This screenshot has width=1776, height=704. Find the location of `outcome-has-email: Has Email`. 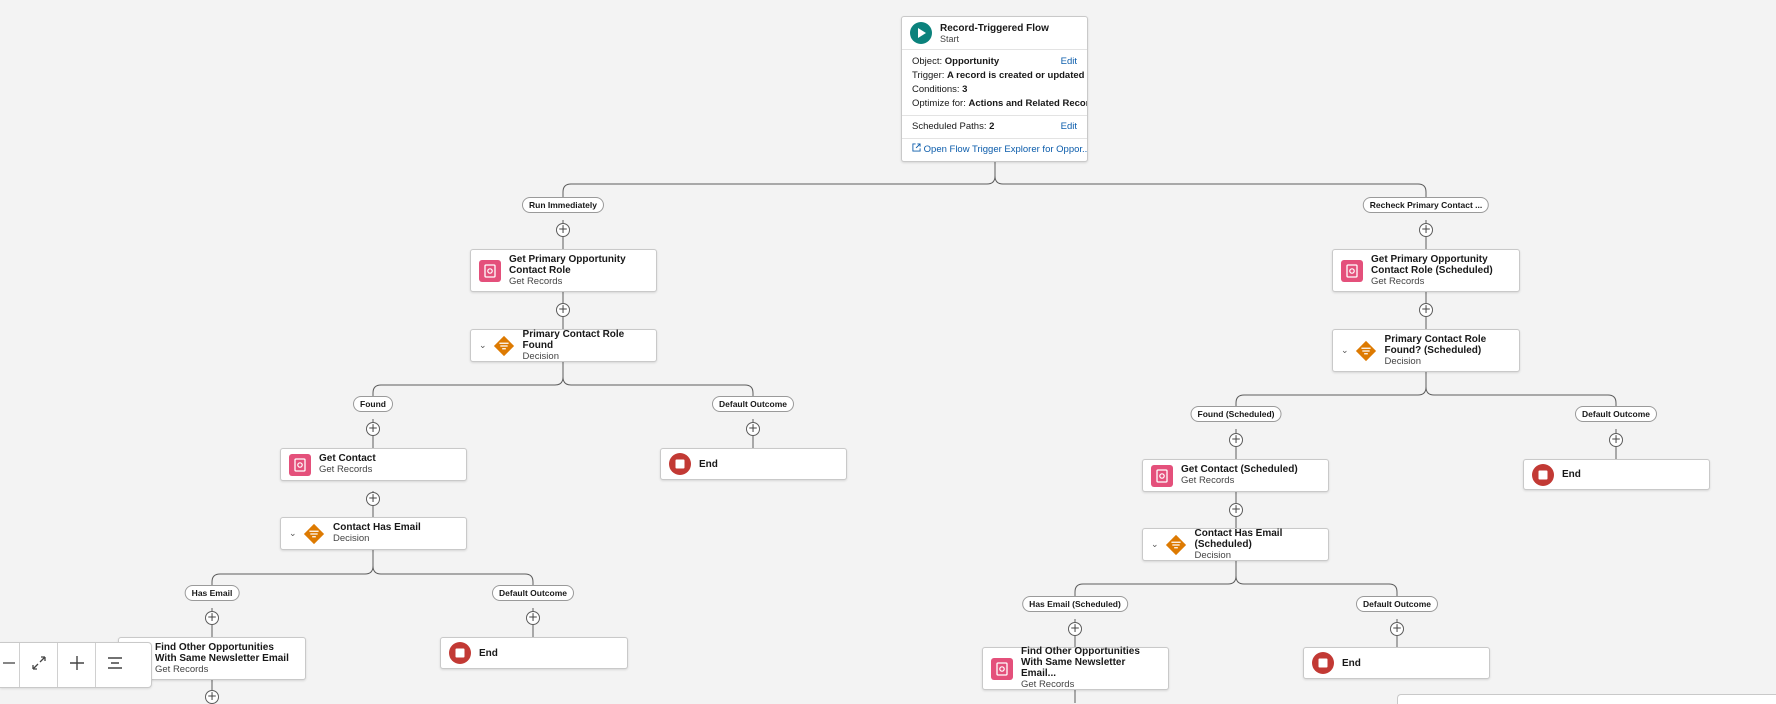

outcome-has-email: Has Email is located at coordinates (212, 593).